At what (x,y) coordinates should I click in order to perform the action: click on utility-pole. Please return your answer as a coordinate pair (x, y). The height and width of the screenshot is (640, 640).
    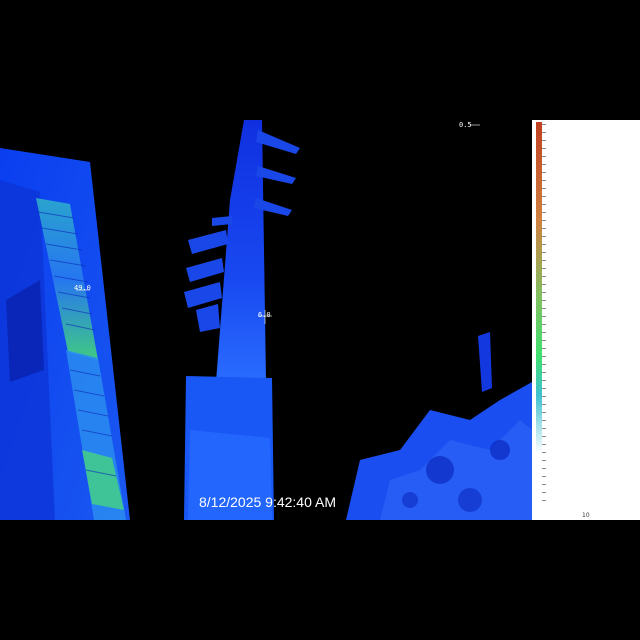
    Looking at the image, I should click on (242, 320).